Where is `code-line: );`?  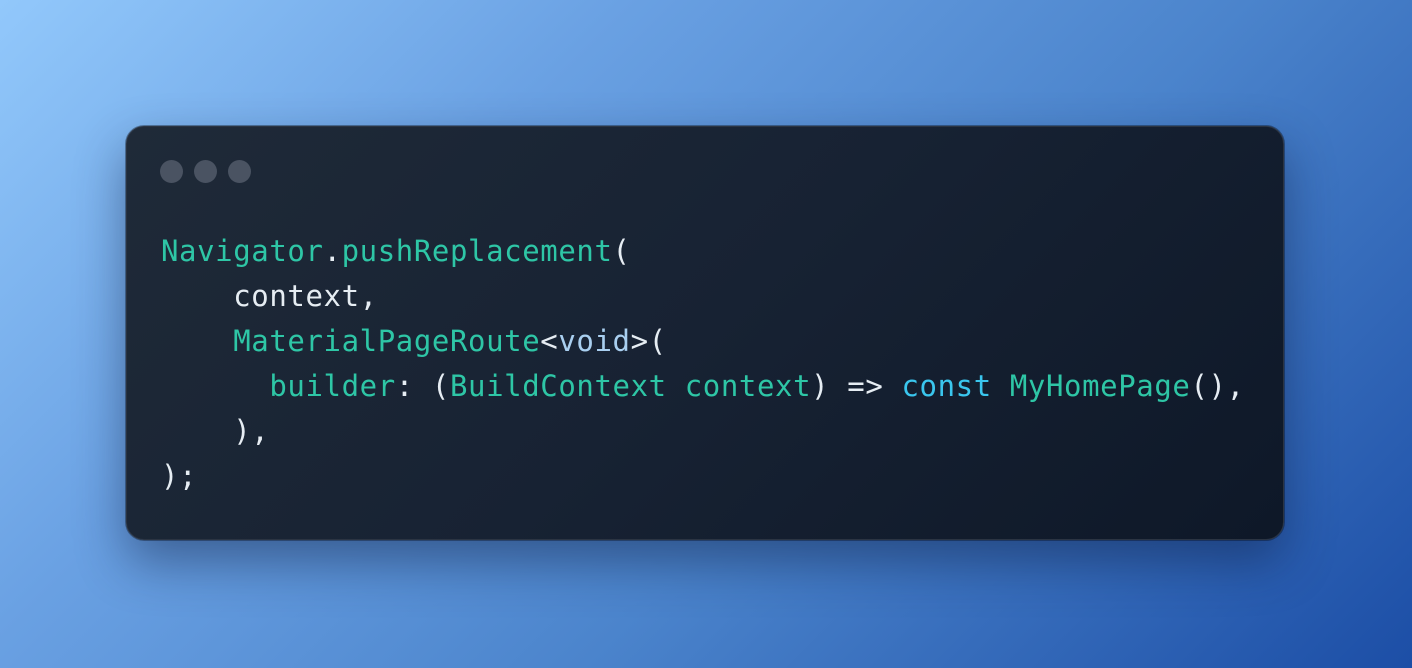 code-line: ); is located at coordinates (703, 476).